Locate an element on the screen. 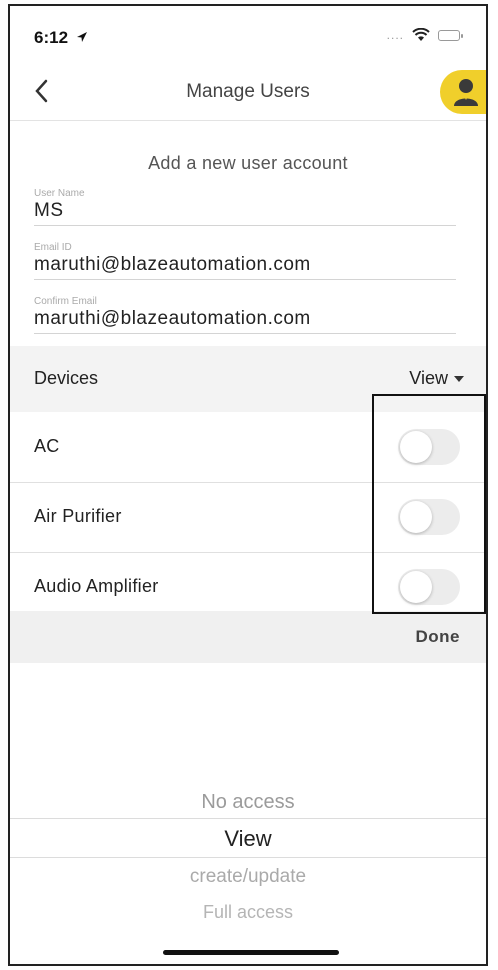  wifi-icon is located at coordinates (421, 34).